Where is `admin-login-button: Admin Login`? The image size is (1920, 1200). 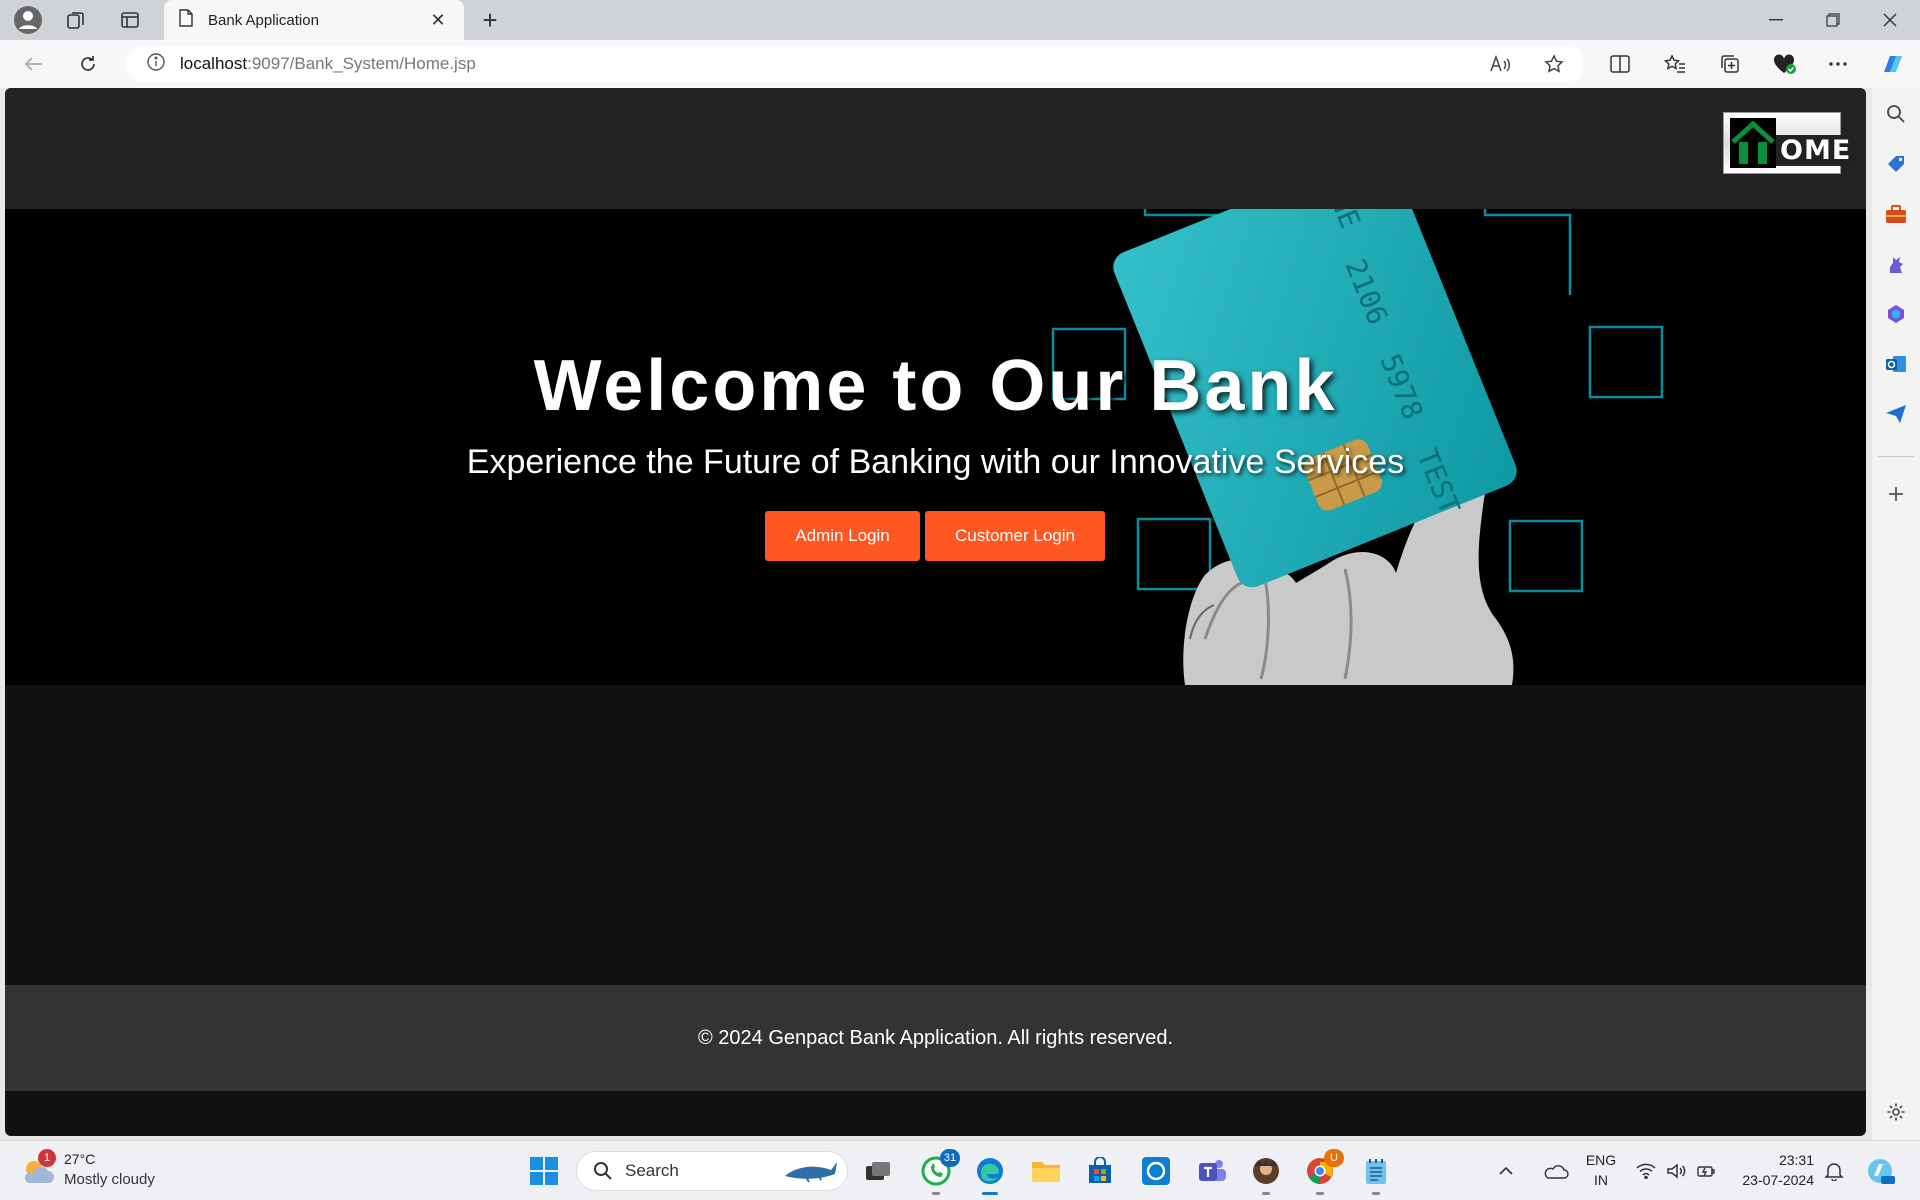
admin-login-button: Admin Login is located at coordinates (842, 536).